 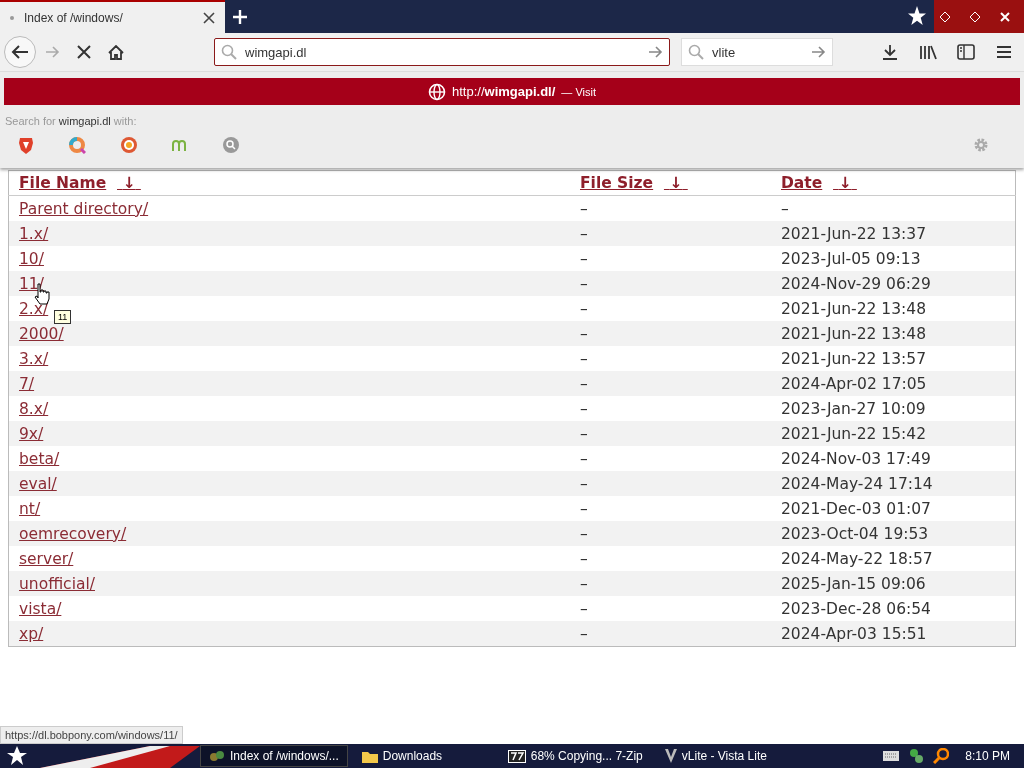 What do you see at coordinates (853, 583) in the screenshot?
I see `modified-date: 2025-Jan-15 09:06` at bounding box center [853, 583].